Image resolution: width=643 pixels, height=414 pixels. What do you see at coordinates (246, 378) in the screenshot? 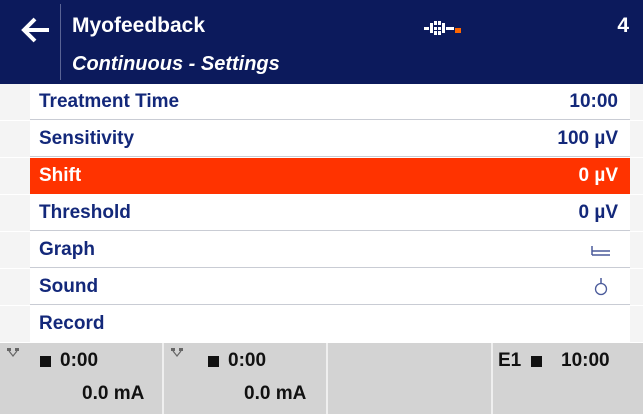
I see `channel-panel-2: 0:00 0.0 mA` at bounding box center [246, 378].